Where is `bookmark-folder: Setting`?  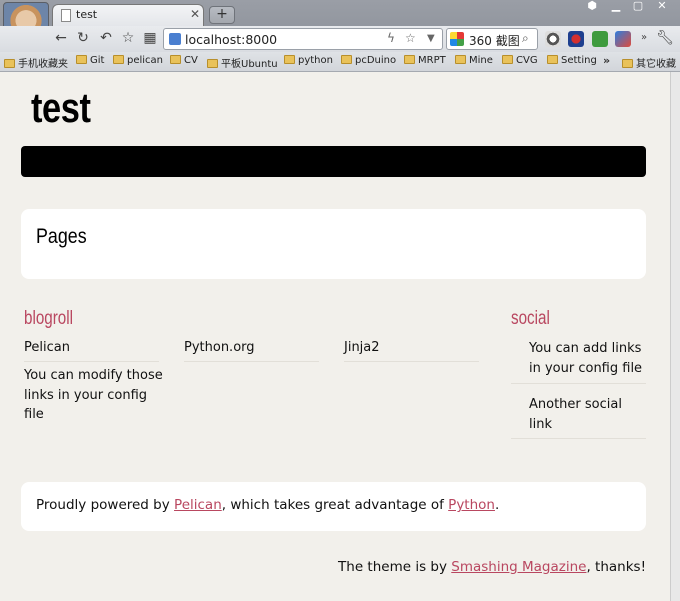 bookmark-folder: Setting is located at coordinates (572, 60).